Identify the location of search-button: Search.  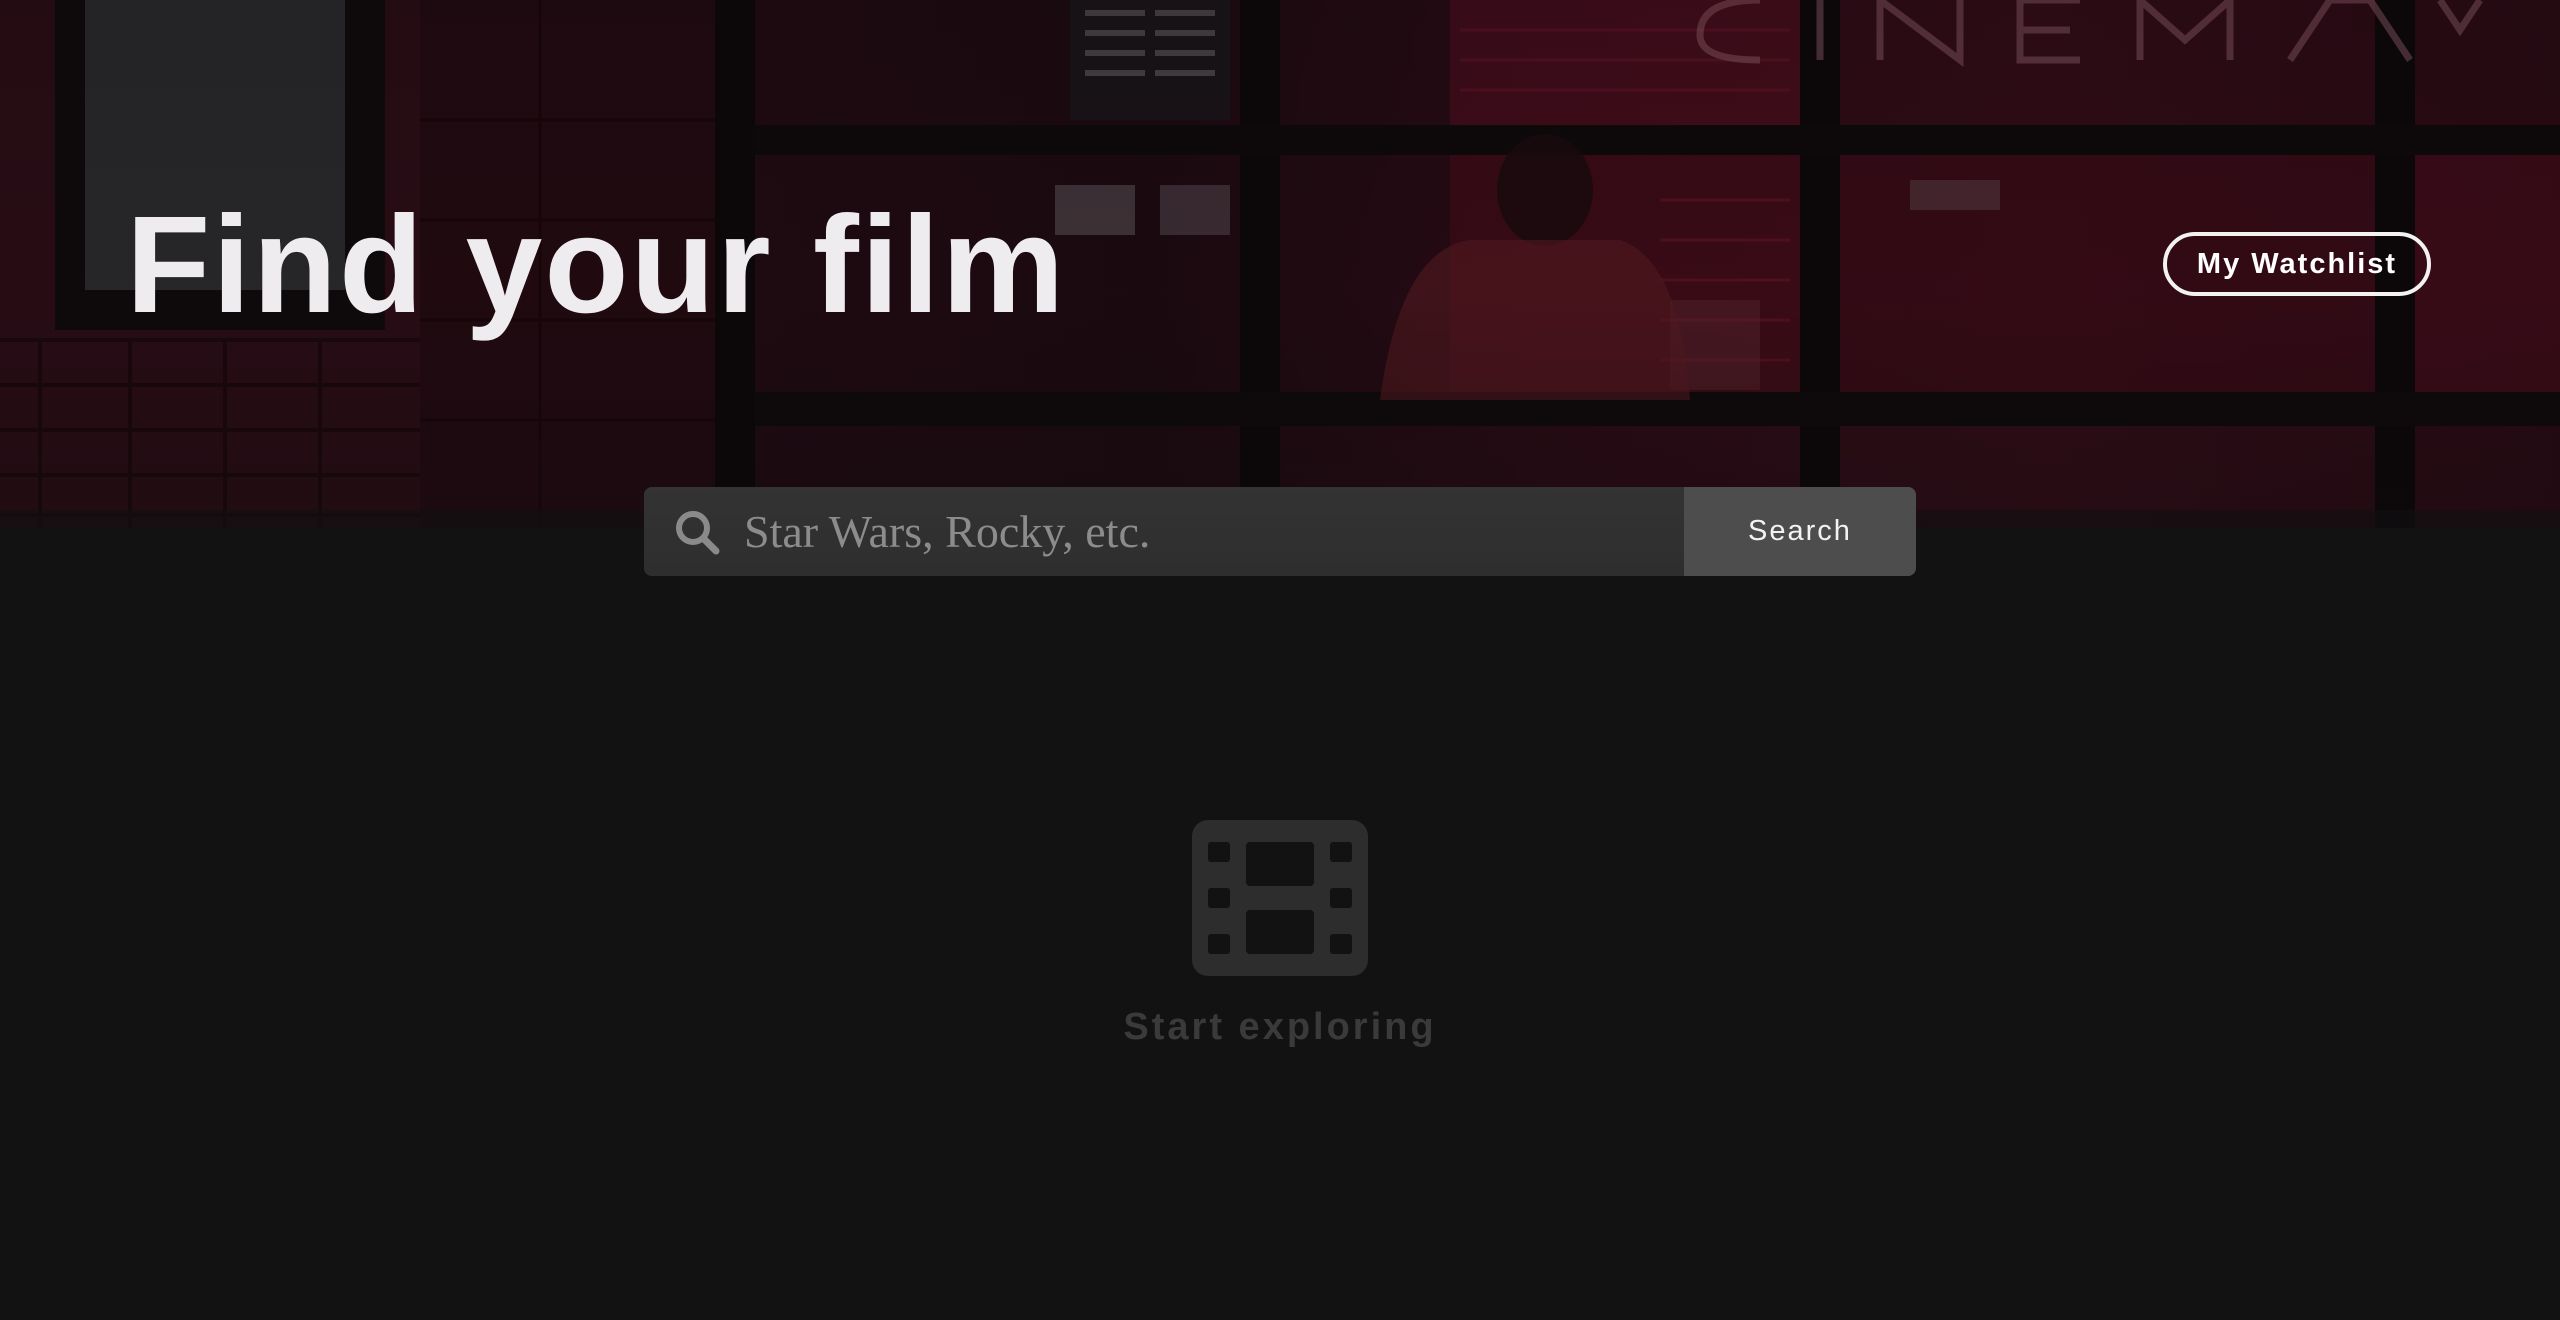
(1800, 531).